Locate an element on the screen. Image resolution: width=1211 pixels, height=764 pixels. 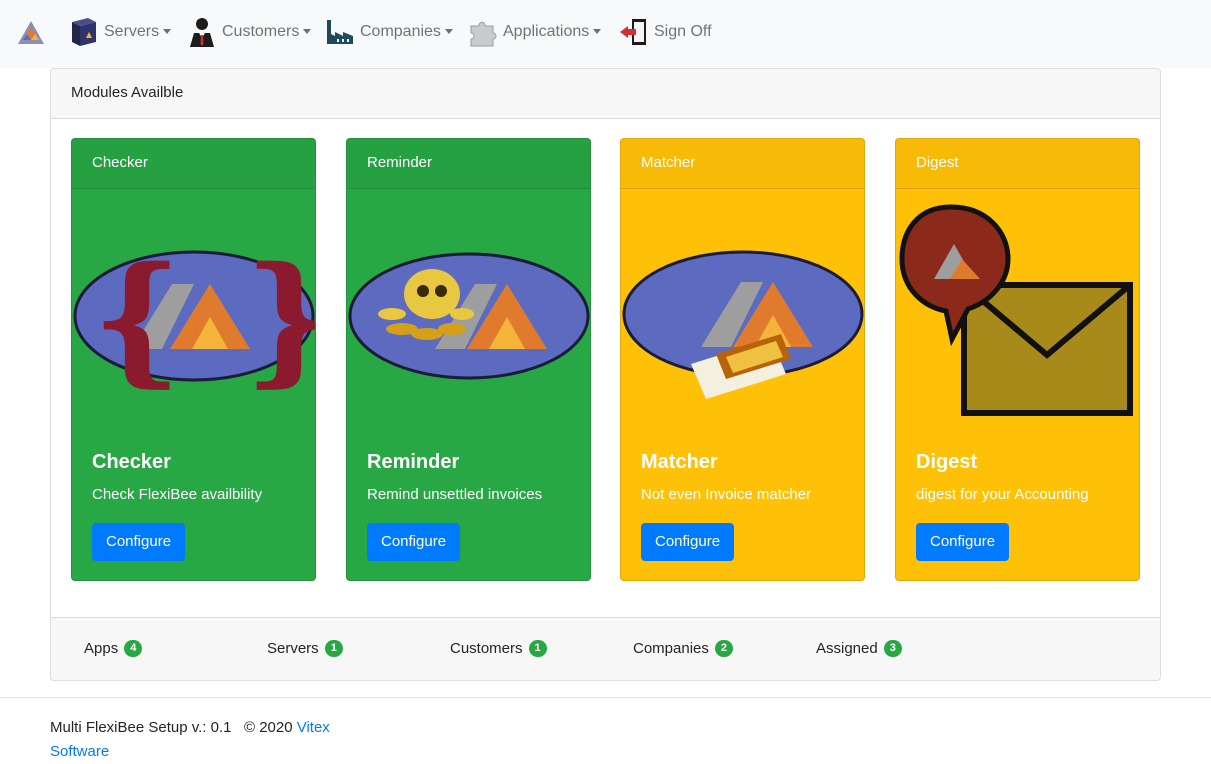
app-logo-icon is located at coordinates (31, 33).